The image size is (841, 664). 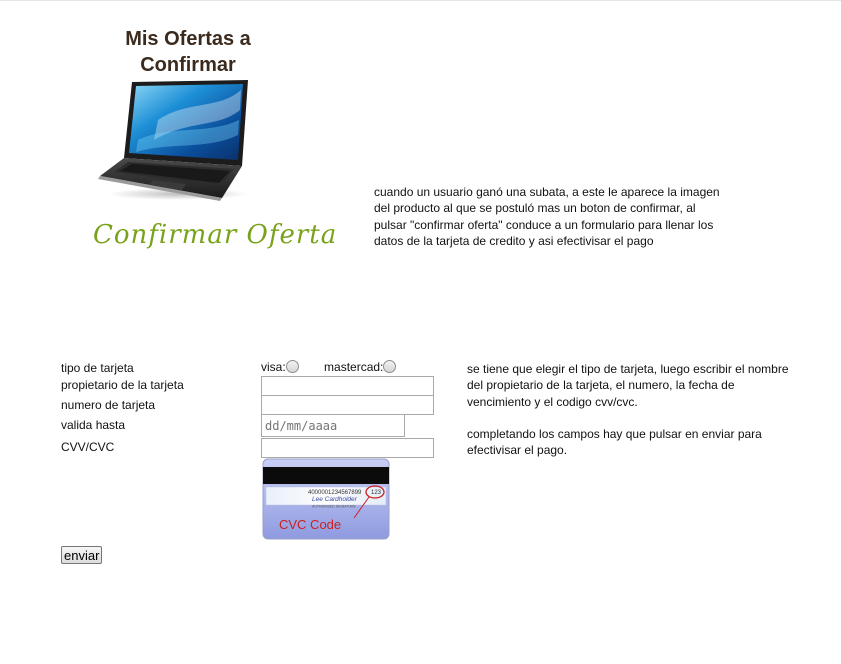 What do you see at coordinates (292, 367) in the screenshot?
I see `visa-radio` at bounding box center [292, 367].